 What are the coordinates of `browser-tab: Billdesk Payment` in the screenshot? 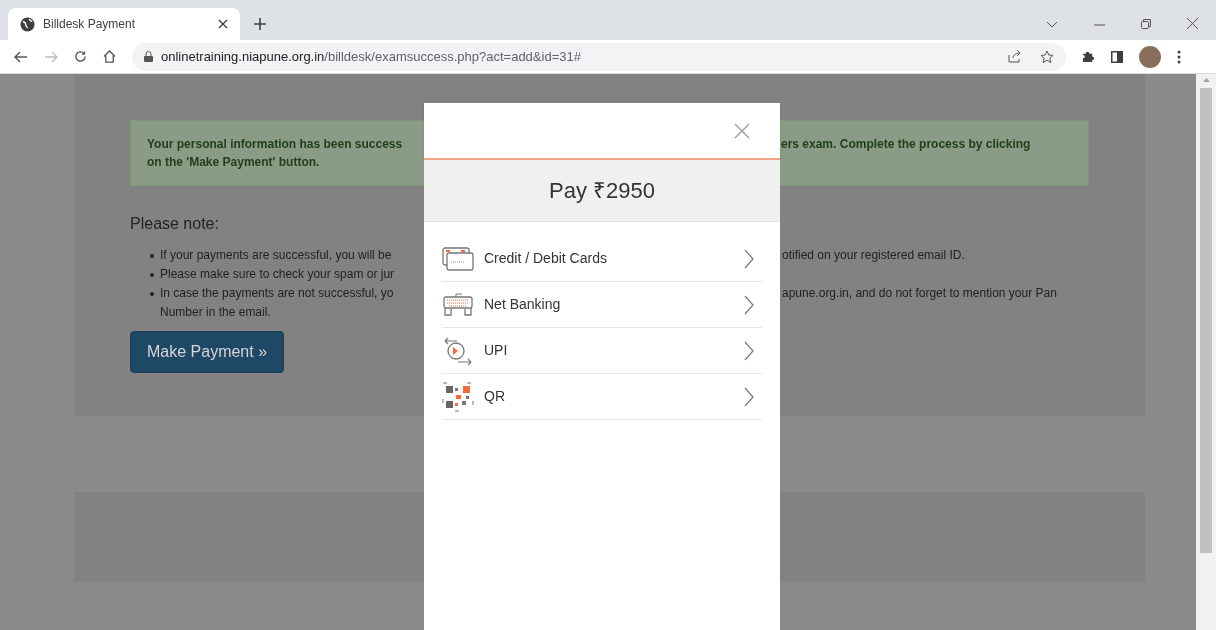 It's located at (124, 24).